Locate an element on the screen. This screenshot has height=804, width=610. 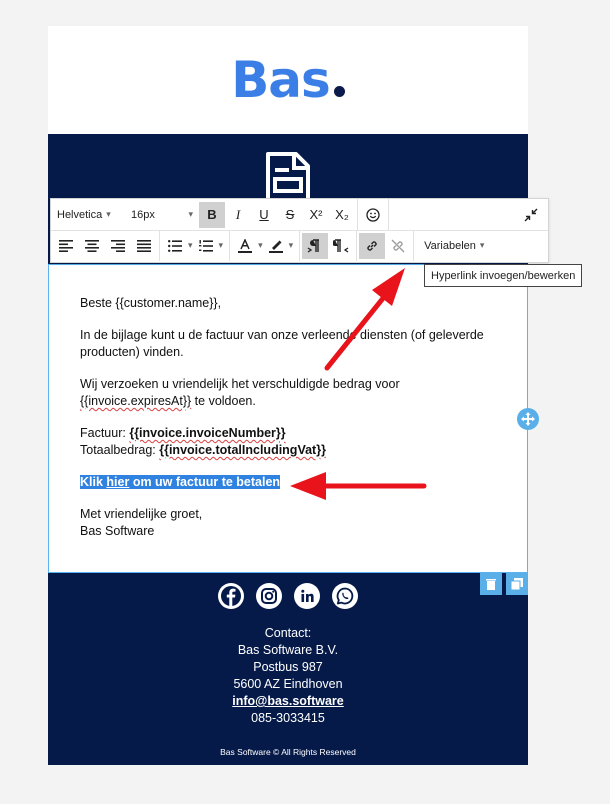
align-right-button is located at coordinates (118, 246).